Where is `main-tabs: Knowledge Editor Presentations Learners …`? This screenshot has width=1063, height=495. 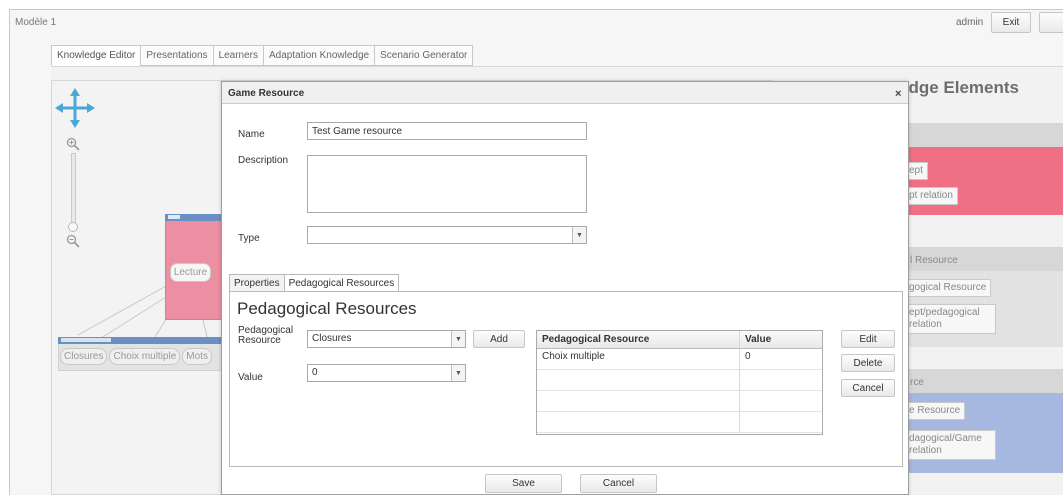
main-tabs: Knowledge Editor Presentations Learners … is located at coordinates (262, 55).